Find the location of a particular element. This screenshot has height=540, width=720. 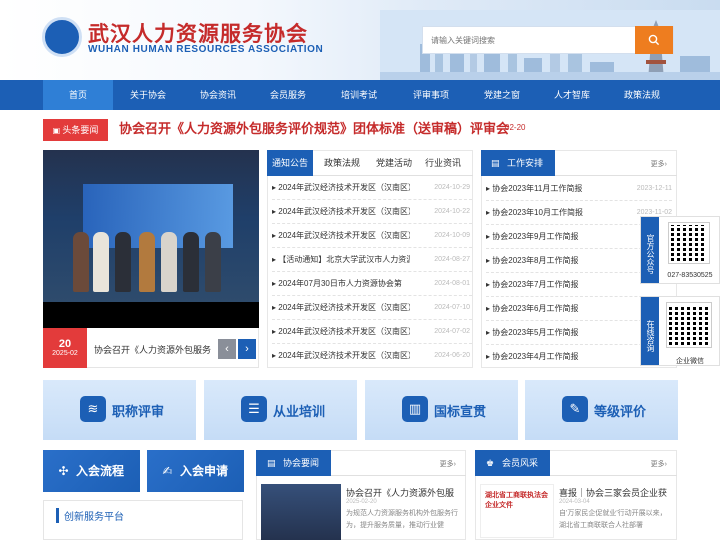

nav-about: 关于协会 is located at coordinates (148, 95).